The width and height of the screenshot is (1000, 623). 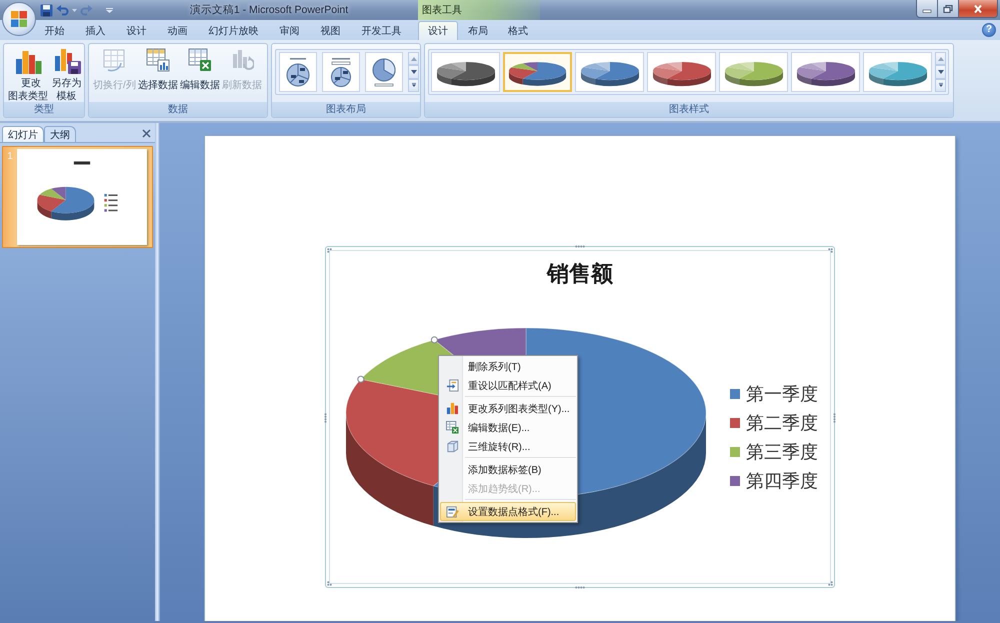 I want to click on group-label: 数据, so click(x=178, y=109).